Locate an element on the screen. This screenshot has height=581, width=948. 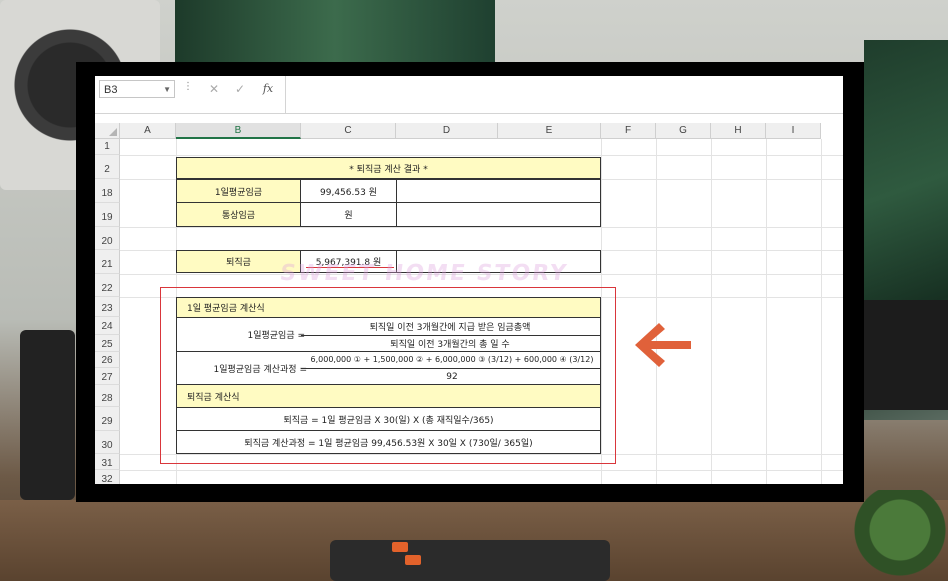
row-header-27: 27 is located at coordinates (107, 376).